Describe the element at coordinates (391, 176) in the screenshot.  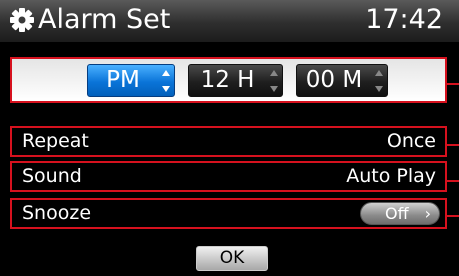
I see `sound-value: Auto Play` at that location.